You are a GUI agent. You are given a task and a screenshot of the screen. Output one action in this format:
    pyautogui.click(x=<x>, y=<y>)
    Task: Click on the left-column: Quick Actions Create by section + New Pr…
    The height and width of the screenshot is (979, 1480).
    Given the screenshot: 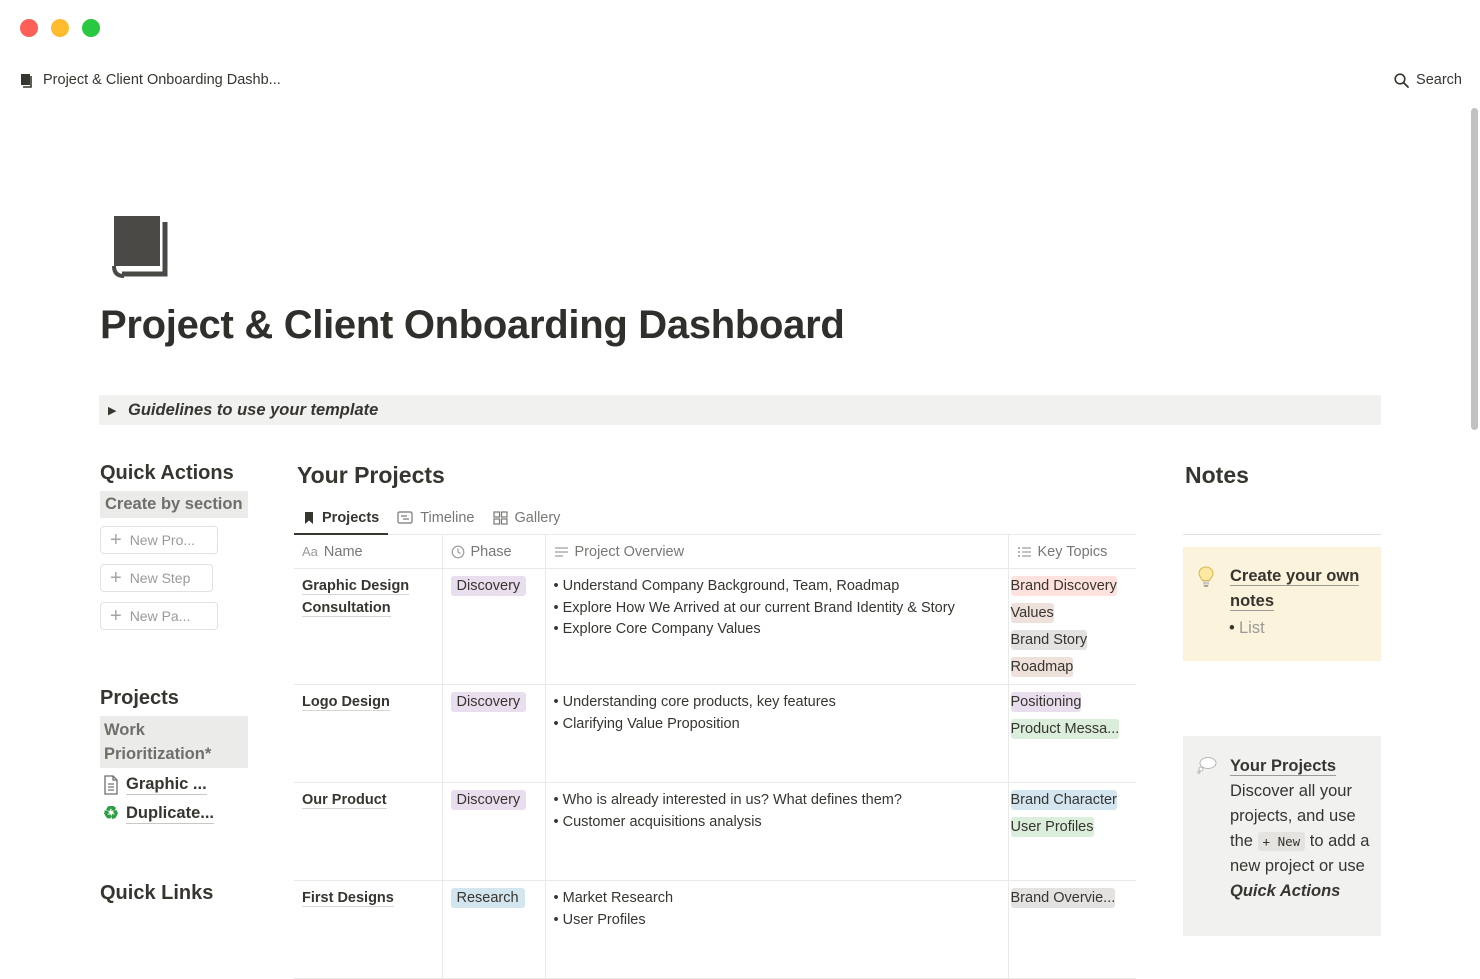 What is the action you would take?
    pyautogui.click(x=174, y=683)
    